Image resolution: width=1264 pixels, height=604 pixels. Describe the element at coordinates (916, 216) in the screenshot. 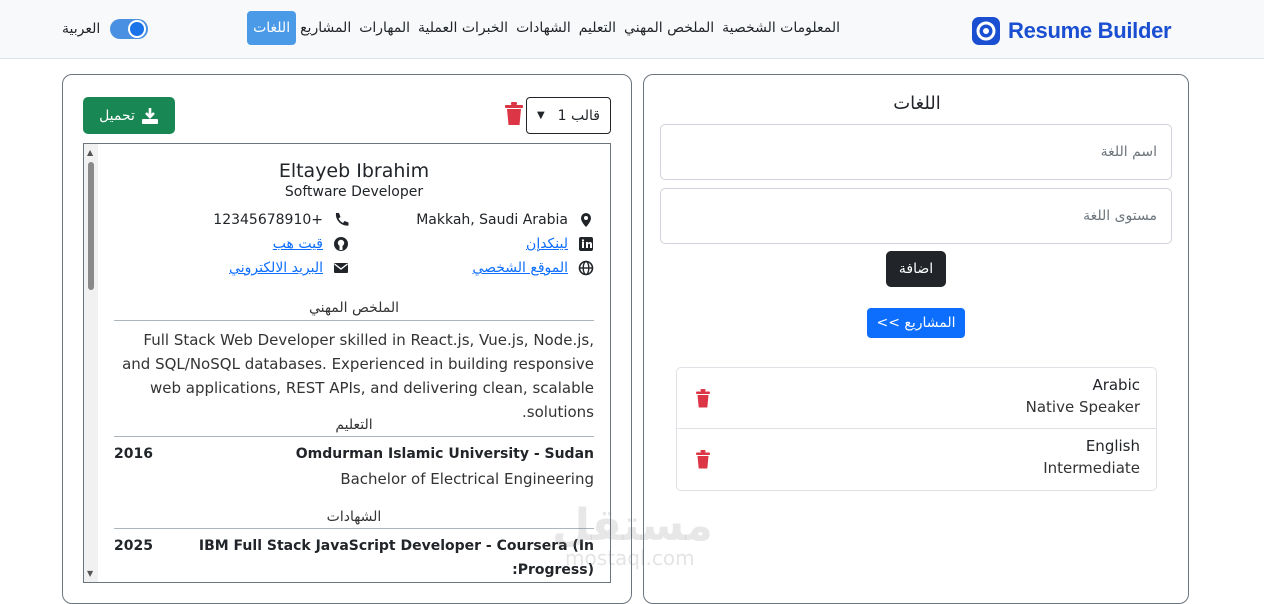

I see `language-level-input: مستوى اللغة` at that location.